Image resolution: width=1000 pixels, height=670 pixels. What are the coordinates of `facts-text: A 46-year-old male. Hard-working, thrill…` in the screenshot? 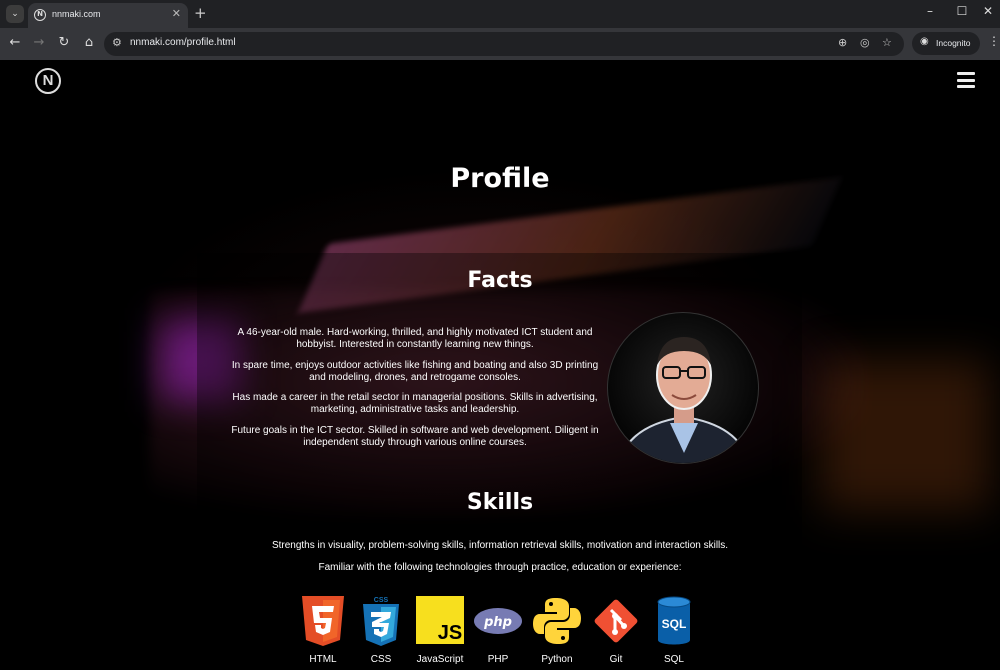 It's located at (415, 392).